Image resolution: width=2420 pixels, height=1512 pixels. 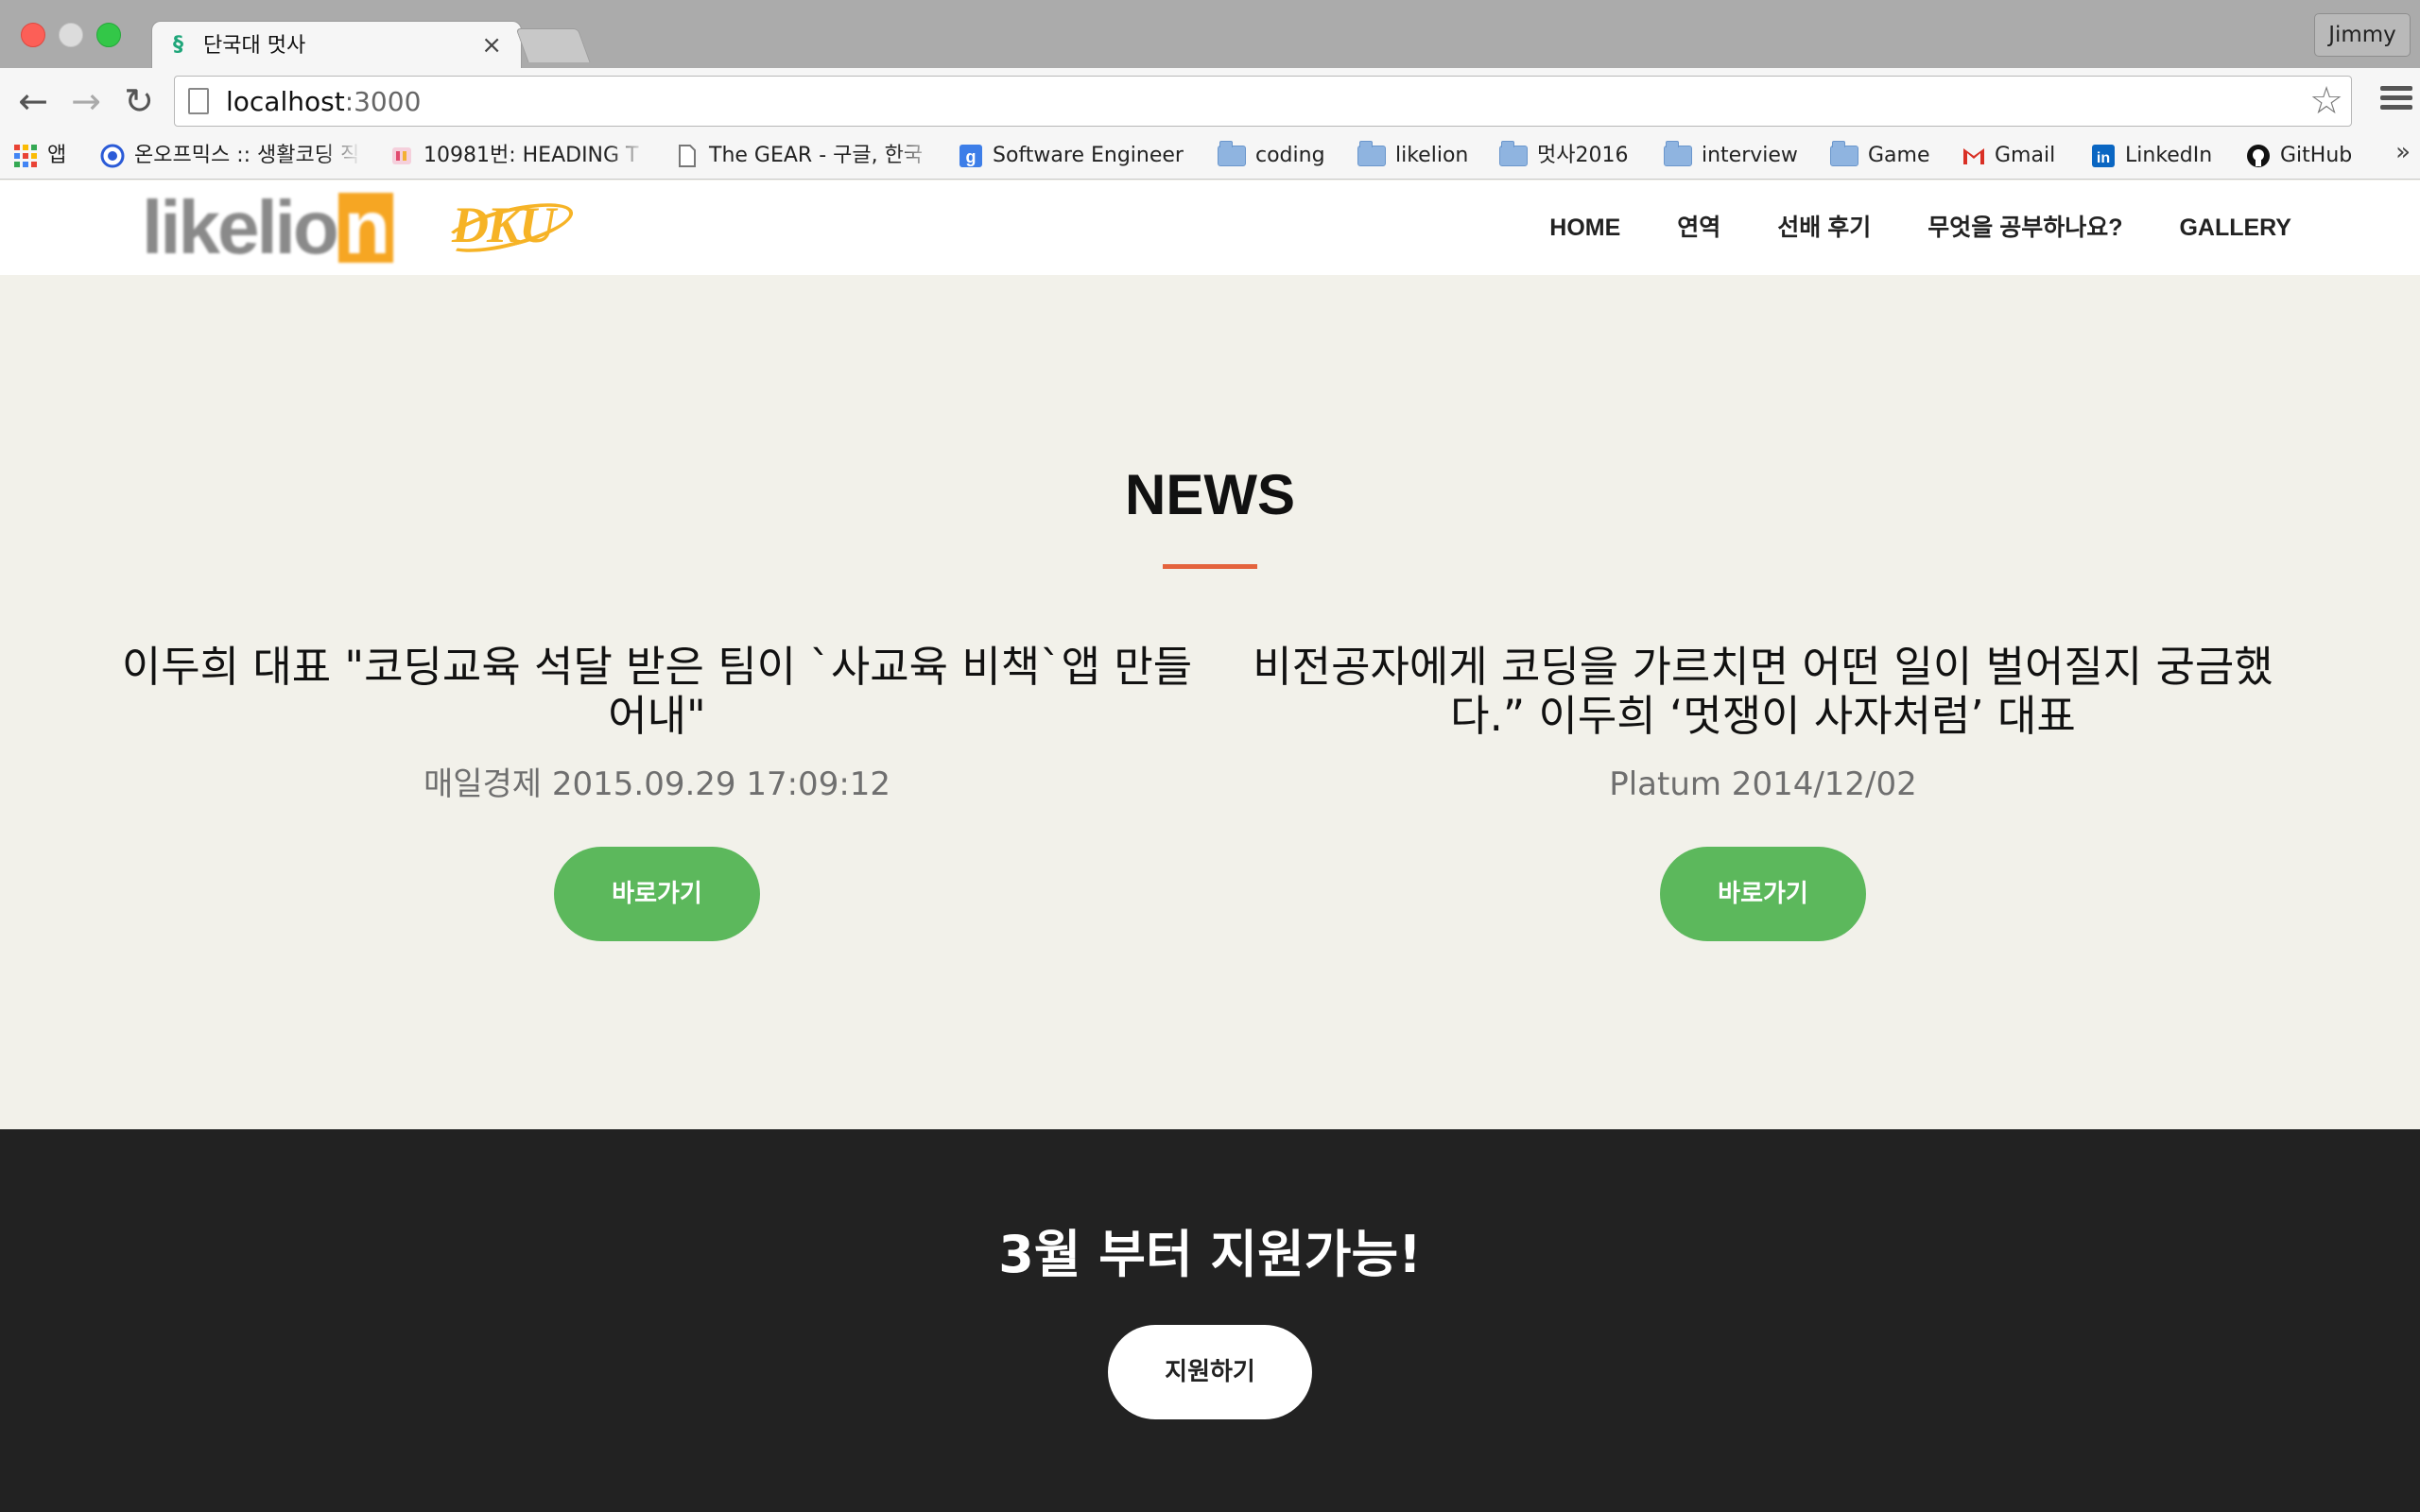 What do you see at coordinates (491, 45) in the screenshot?
I see `tab-close-icon: ×` at bounding box center [491, 45].